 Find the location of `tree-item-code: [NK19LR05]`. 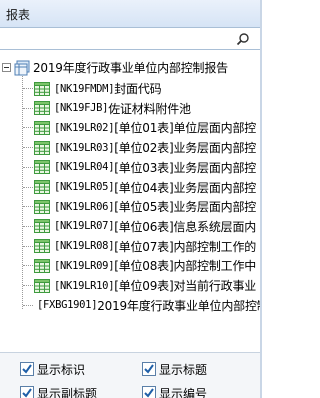

tree-item-code: [NK19LR05] is located at coordinates (84, 187).